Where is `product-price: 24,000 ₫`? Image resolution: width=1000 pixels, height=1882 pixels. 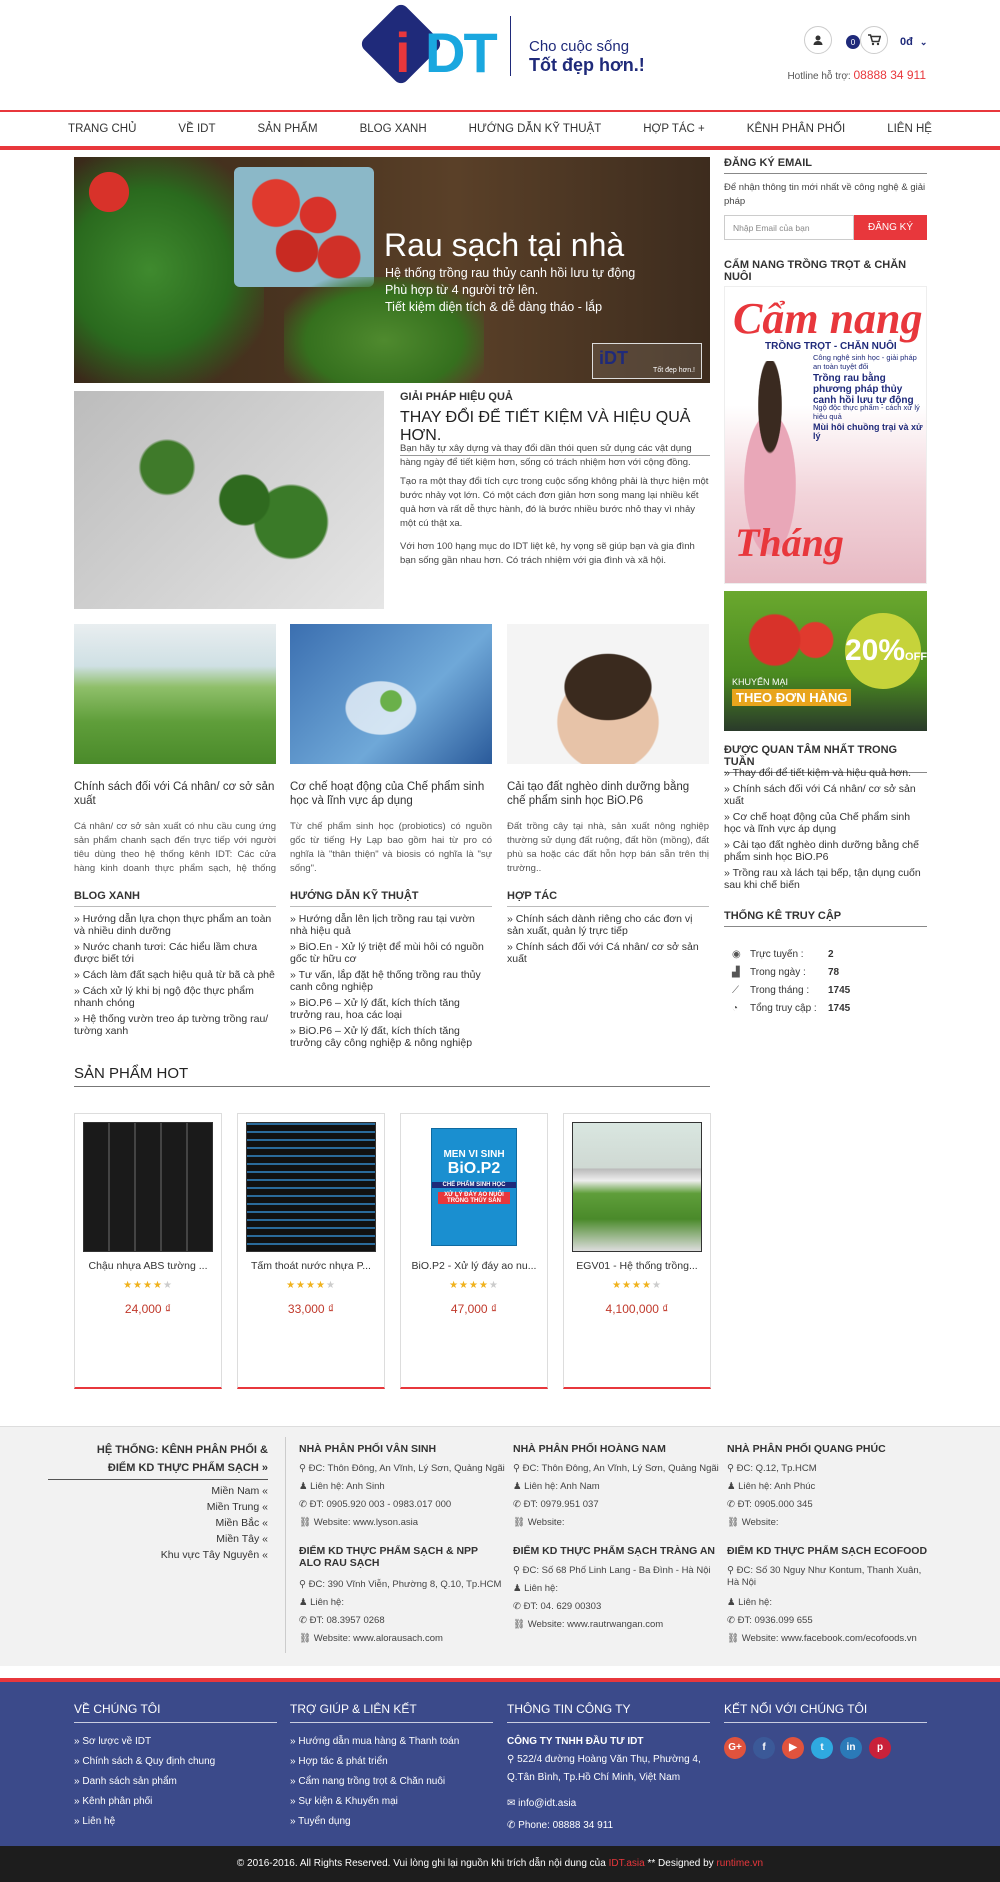
product-price: 24,000 ₫ is located at coordinates (148, 1309).